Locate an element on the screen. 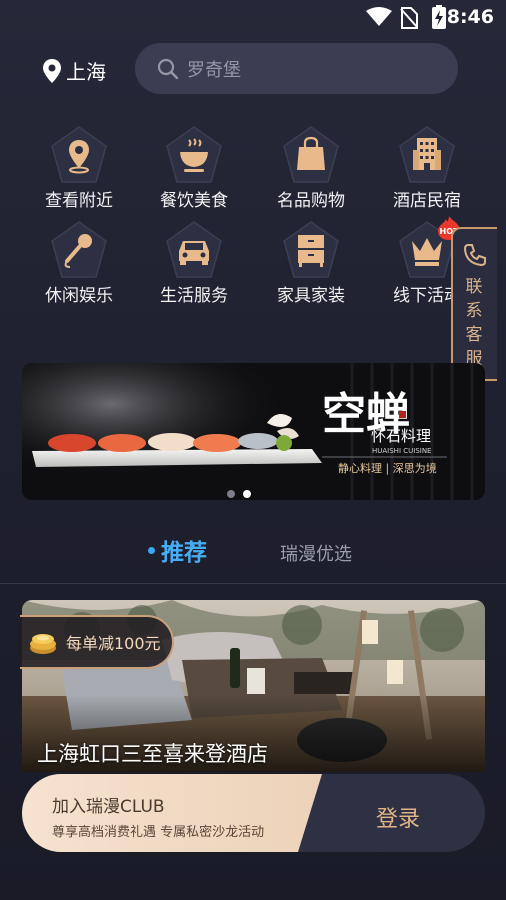  carousel-dot-active is located at coordinates (247, 494).